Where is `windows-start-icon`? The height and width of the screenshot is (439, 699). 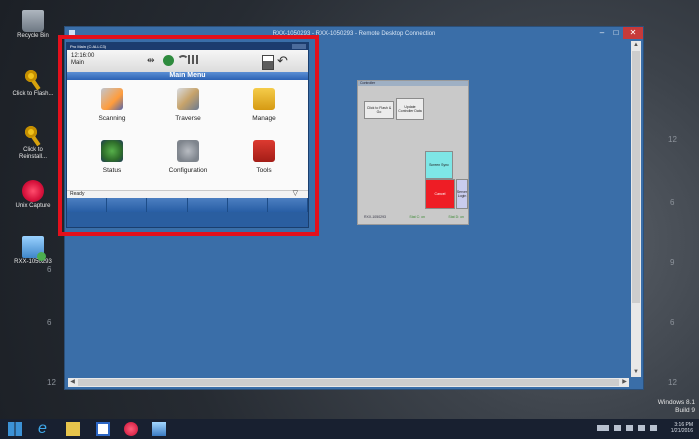
windows-start-icon is located at coordinates (15, 429).